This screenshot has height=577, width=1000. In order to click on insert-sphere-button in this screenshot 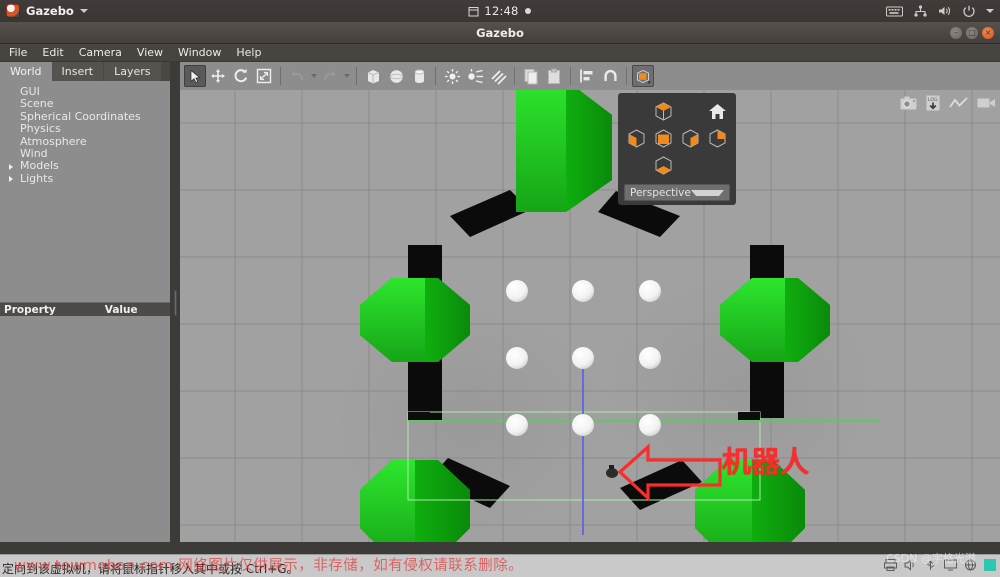, I will do `click(396, 76)`.